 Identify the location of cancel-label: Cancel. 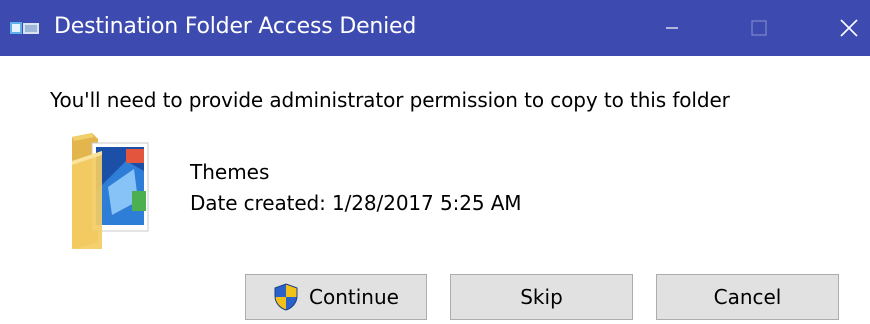
(747, 297).